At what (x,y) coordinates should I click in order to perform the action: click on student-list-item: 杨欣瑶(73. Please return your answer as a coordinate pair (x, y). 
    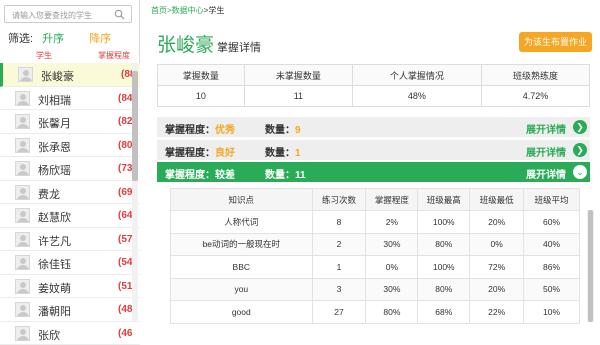
    Looking at the image, I should click on (70, 169).